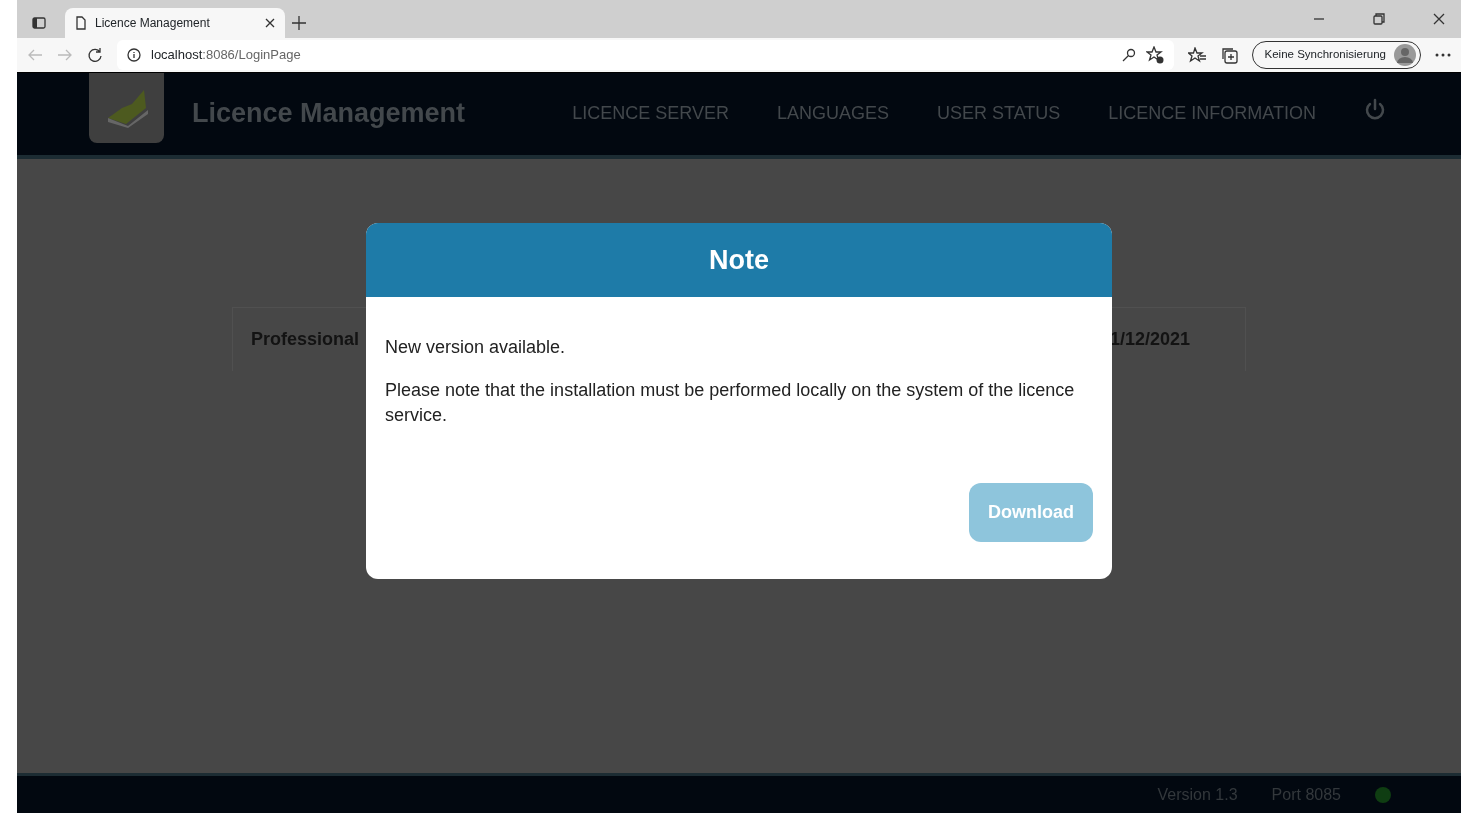 This screenshot has height=813, width=1463. Describe the element at coordinates (81, 23) in the screenshot. I see `page-icon` at that location.